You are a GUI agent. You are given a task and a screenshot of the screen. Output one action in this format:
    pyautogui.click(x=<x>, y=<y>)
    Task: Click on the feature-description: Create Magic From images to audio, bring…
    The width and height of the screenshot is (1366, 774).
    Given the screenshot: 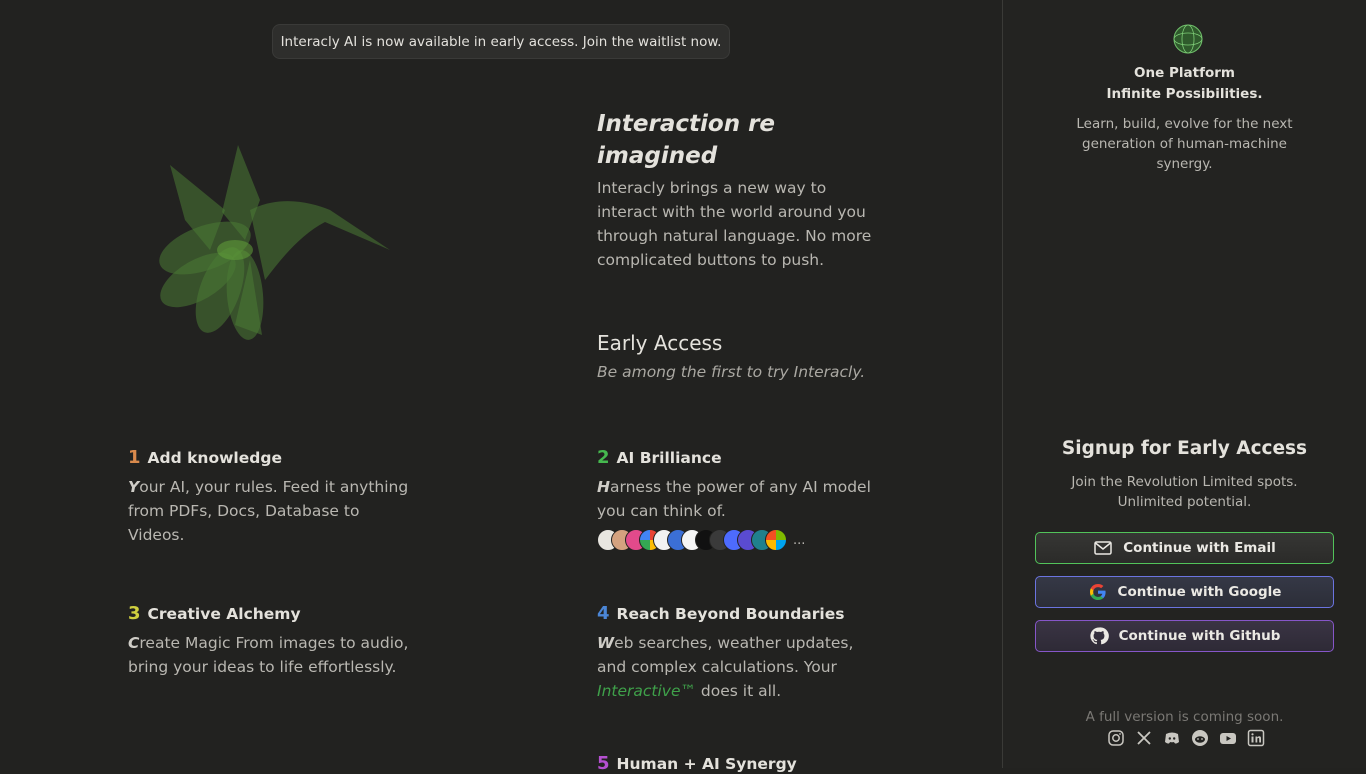 What is the action you would take?
    pyautogui.click(x=268, y=655)
    